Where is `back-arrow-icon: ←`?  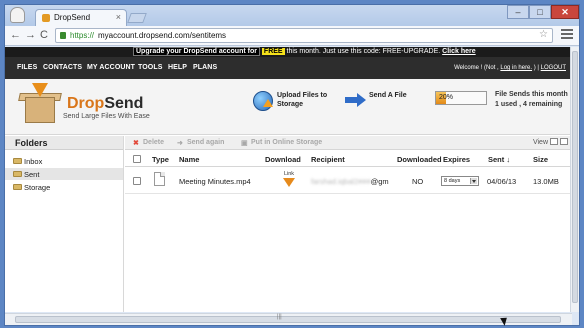 back-arrow-icon: ← is located at coordinates (15, 35).